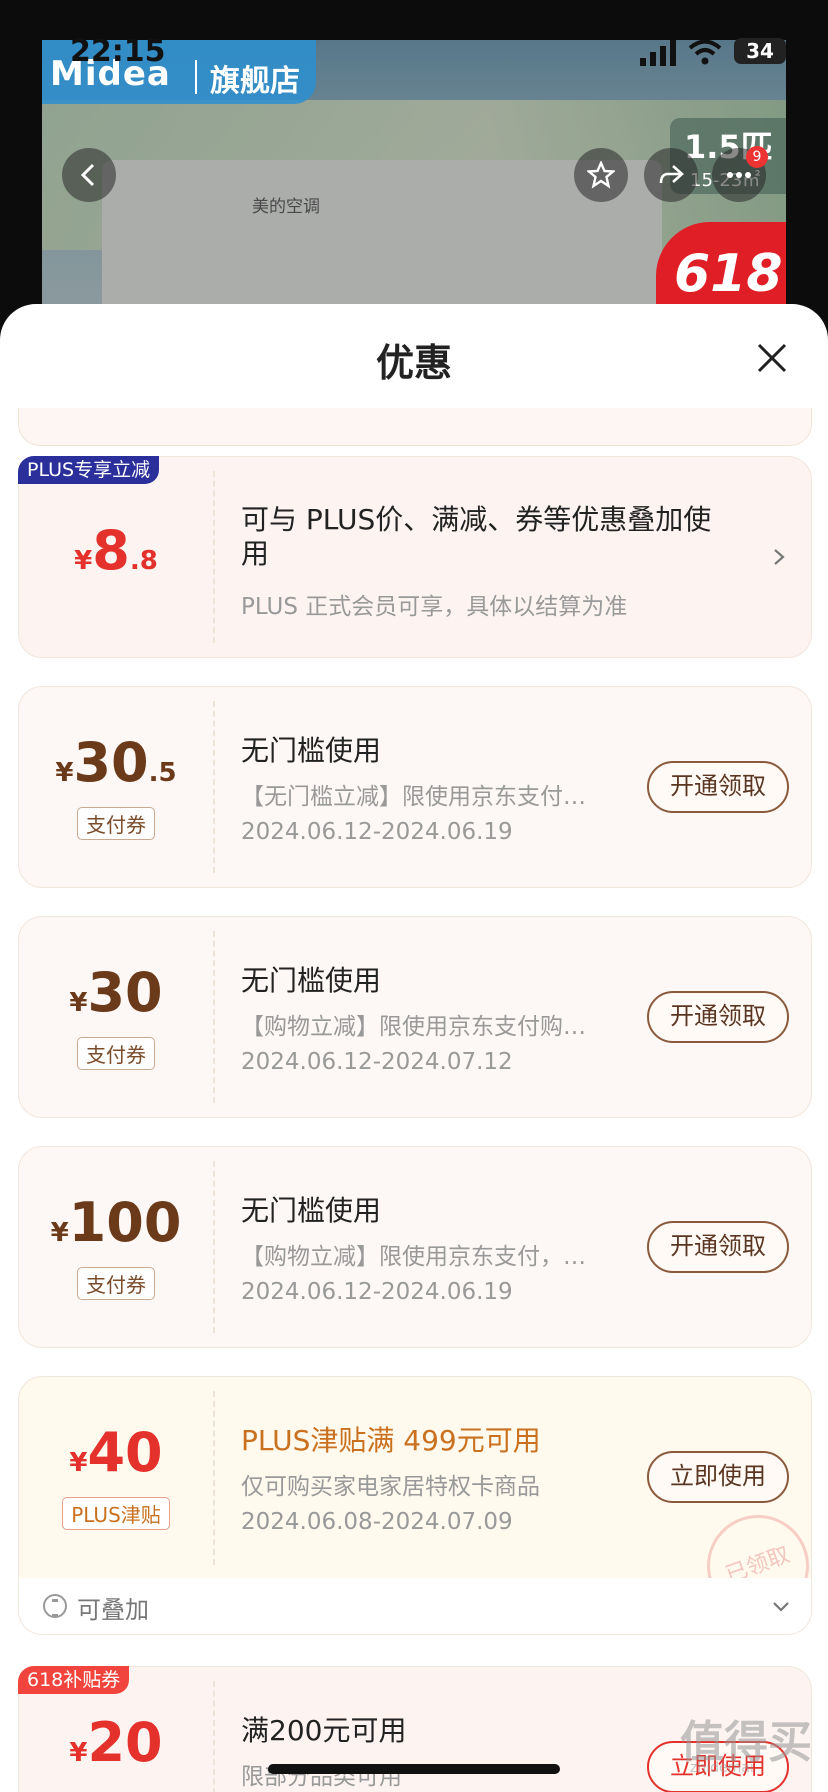  I want to click on message-count-badge: 9, so click(757, 157).